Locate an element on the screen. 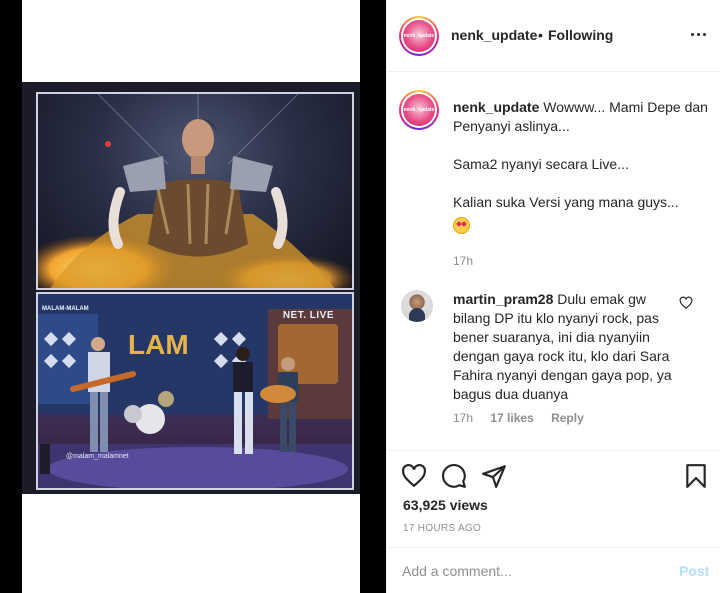 Image resolution: width=720 pixels, height=593 pixels. caption-username: nenk_update is located at coordinates (496, 107).